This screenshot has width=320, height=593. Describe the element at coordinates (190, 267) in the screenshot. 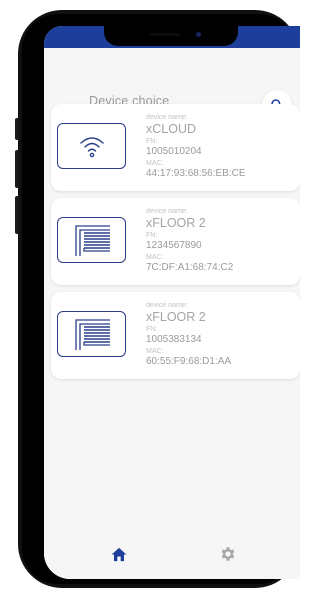

I see `mac-value: 7C:DF:A1:68:74:C2` at that location.